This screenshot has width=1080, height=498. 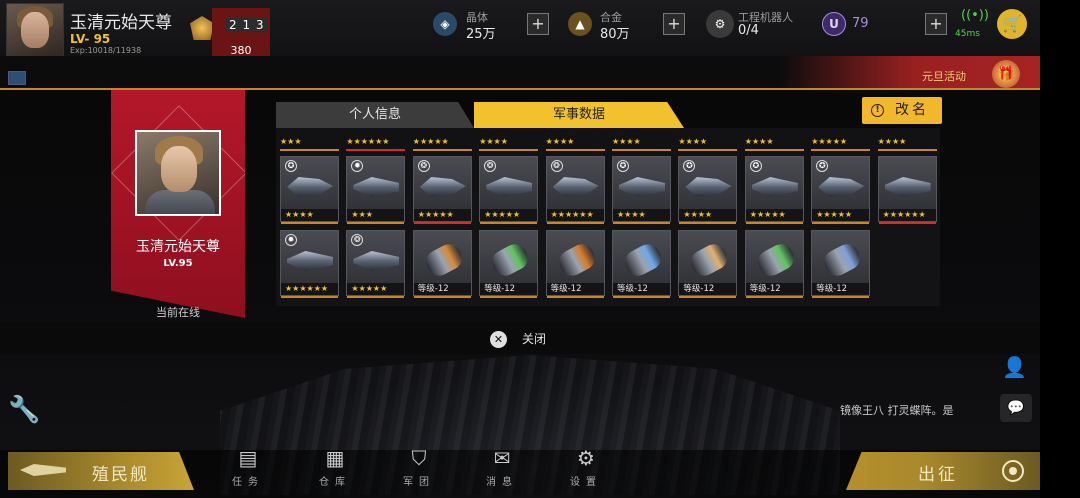 I want to click on event-strip-line, so click(x=520, y=89).